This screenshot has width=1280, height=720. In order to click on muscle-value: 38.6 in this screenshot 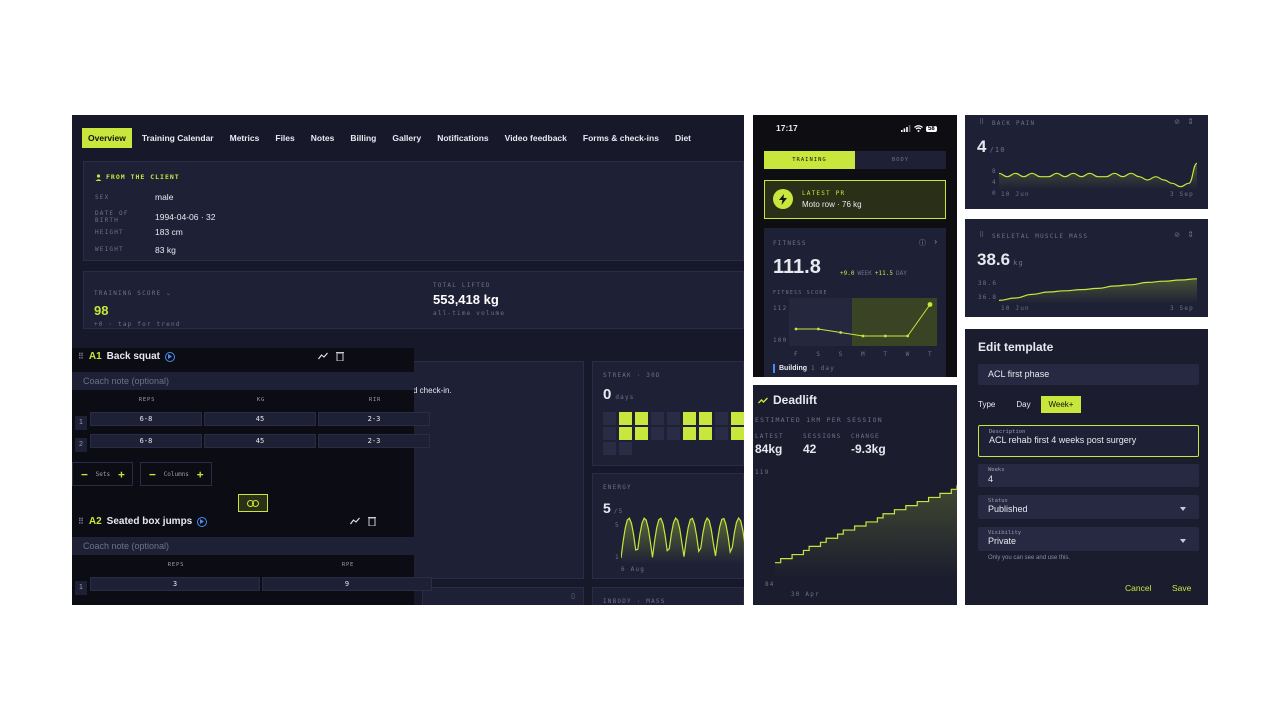, I will do `click(994, 259)`.